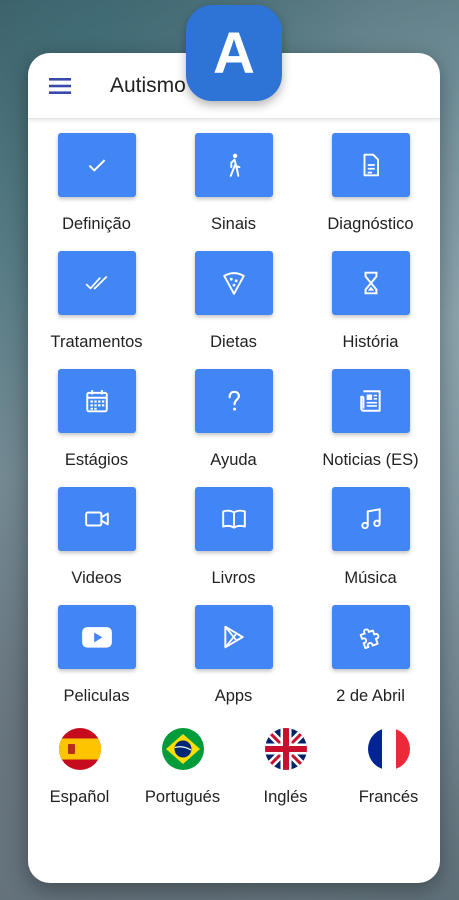  What do you see at coordinates (371, 165) in the screenshot?
I see `document-icon` at bounding box center [371, 165].